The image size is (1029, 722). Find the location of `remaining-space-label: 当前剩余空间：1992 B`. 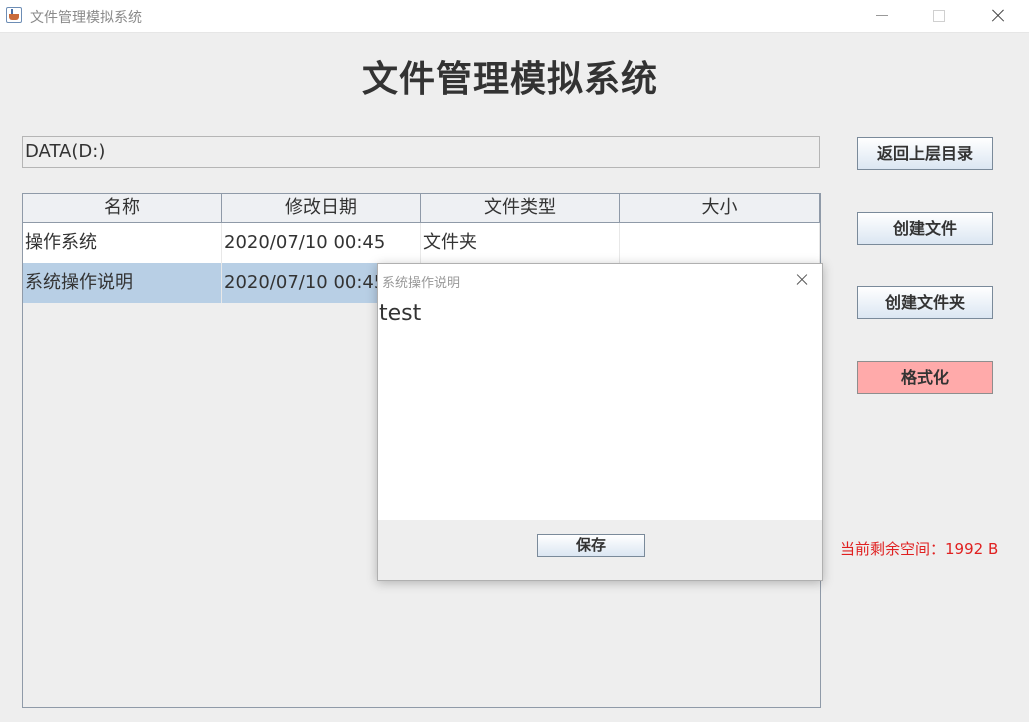

remaining-space-label: 当前剩余空间：1992 B is located at coordinates (919, 549).